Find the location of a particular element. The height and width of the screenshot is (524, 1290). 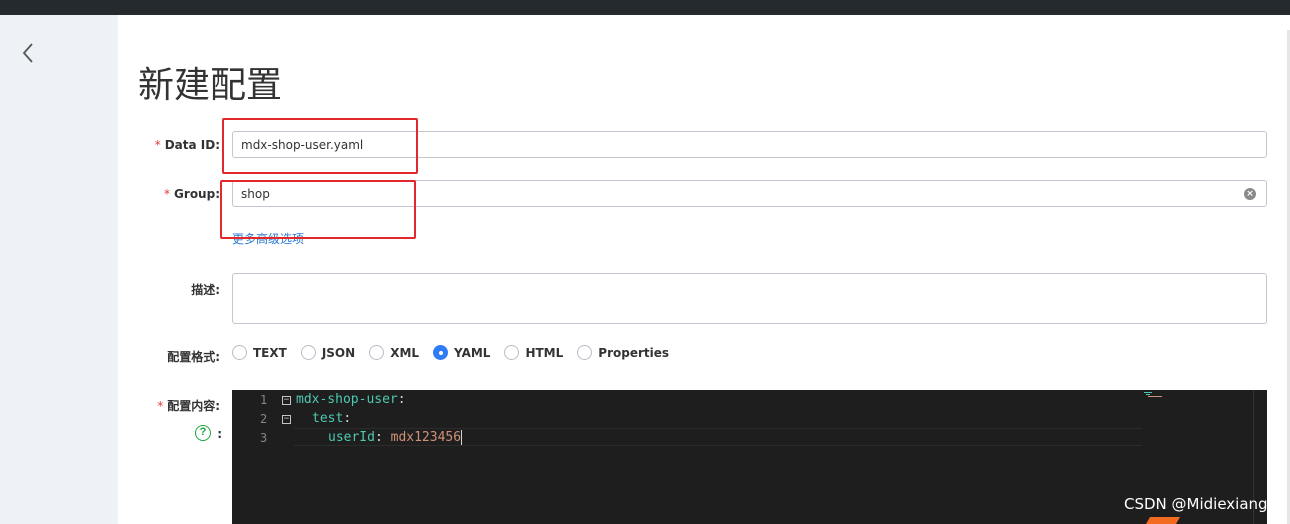

data-id-input: mdx-shop-user.yaml is located at coordinates (749, 144).